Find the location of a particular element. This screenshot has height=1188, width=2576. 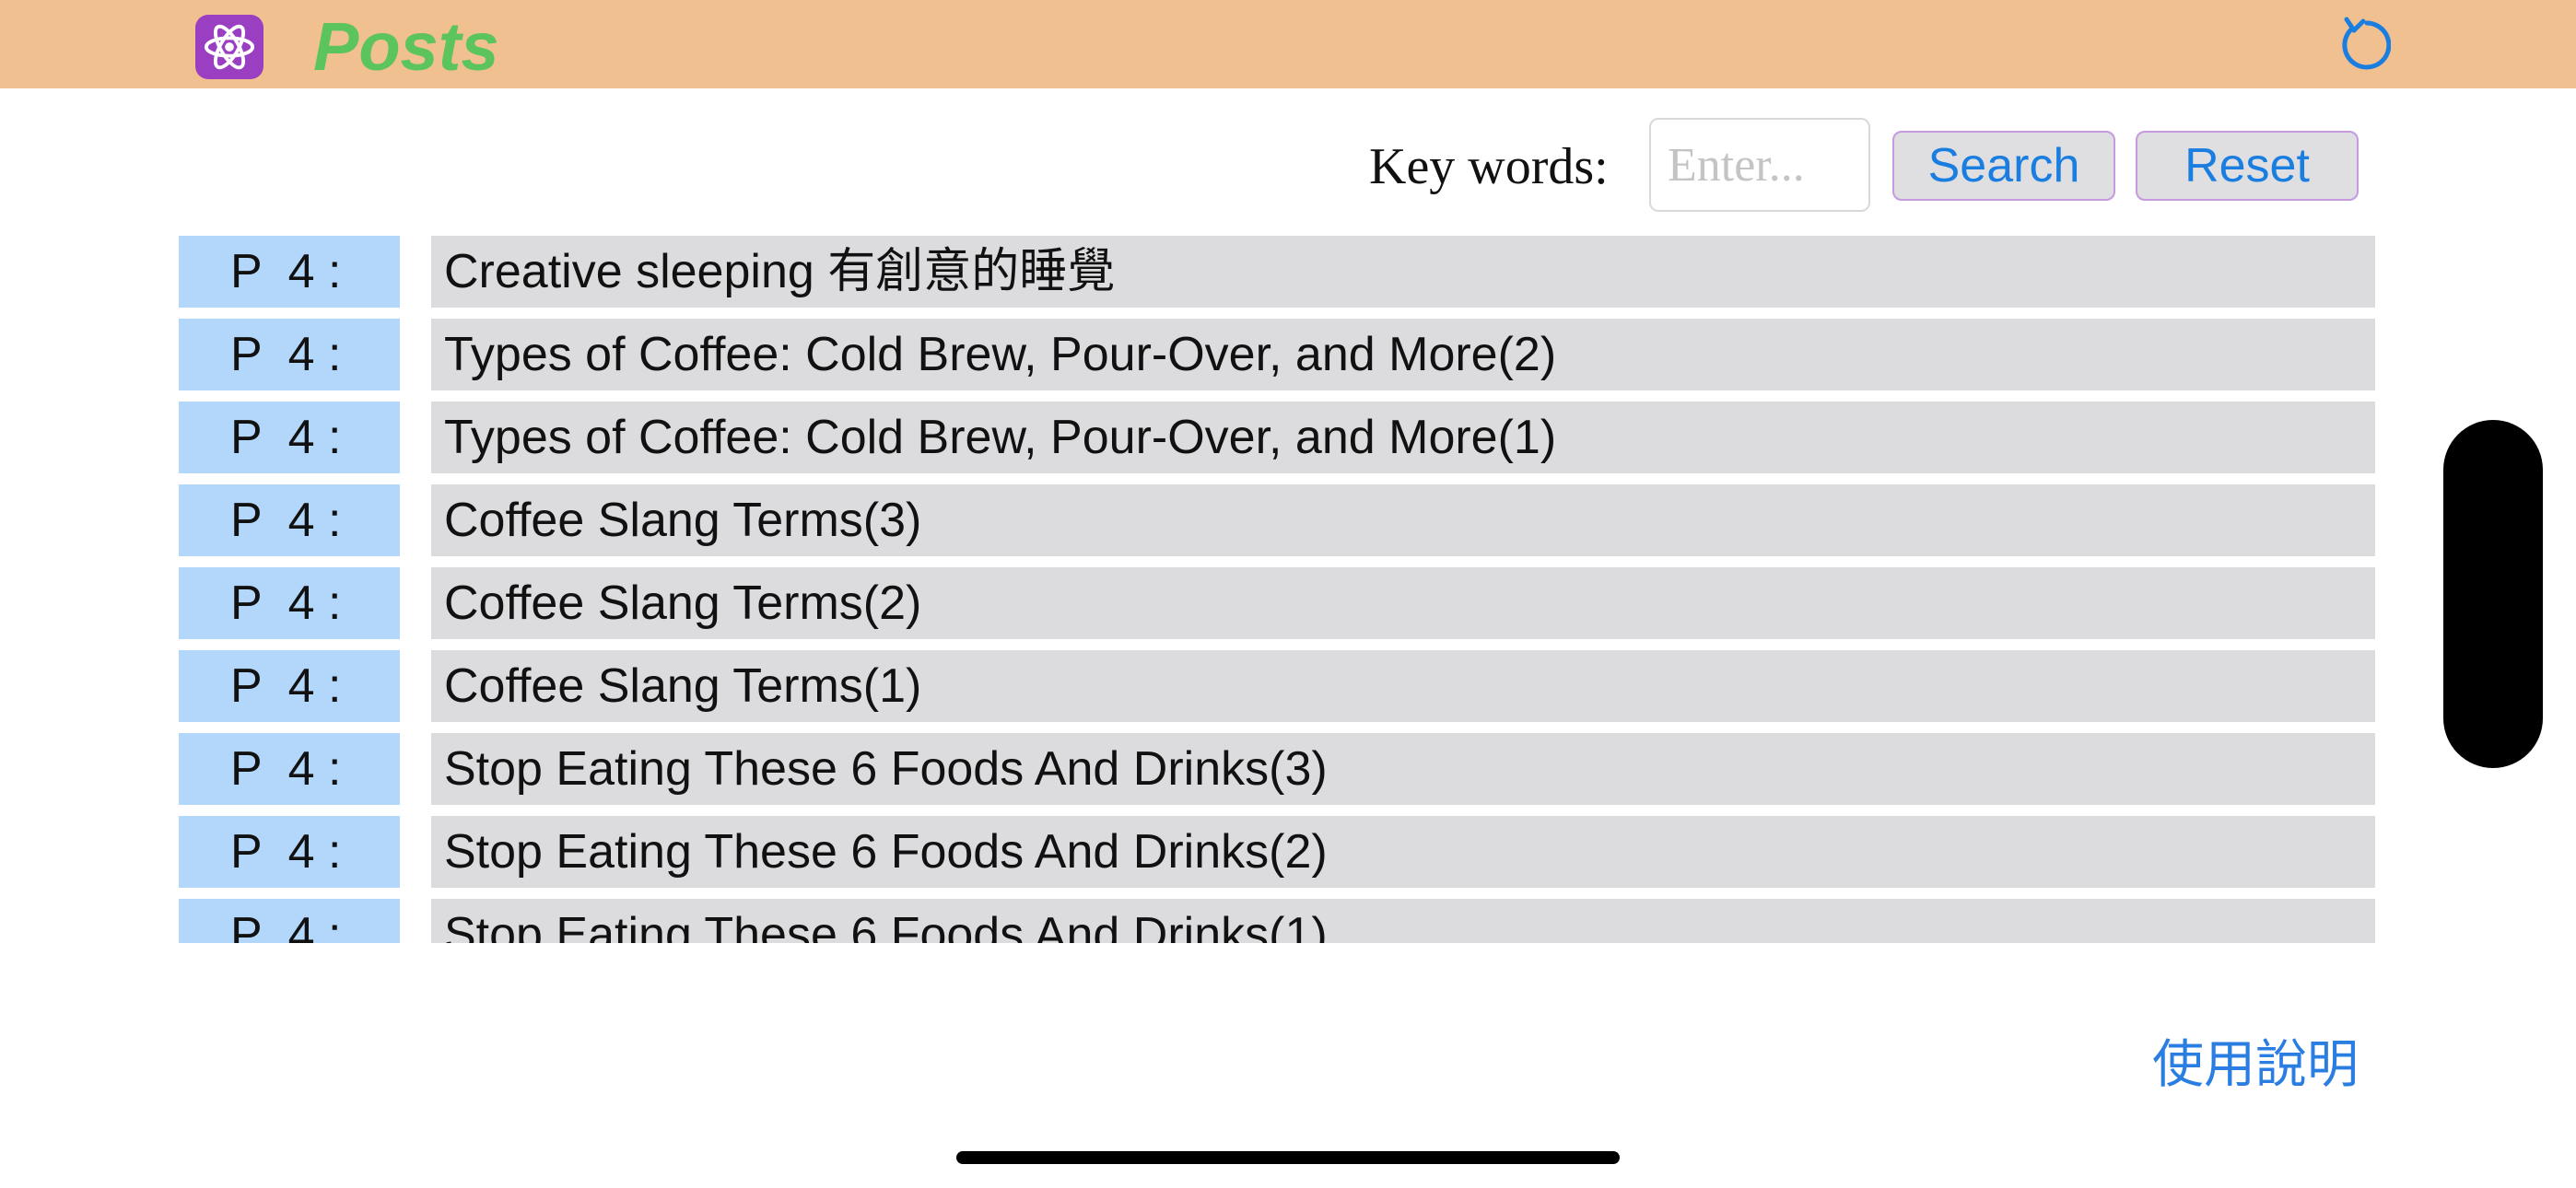

refresh-icon is located at coordinates (2366, 43).